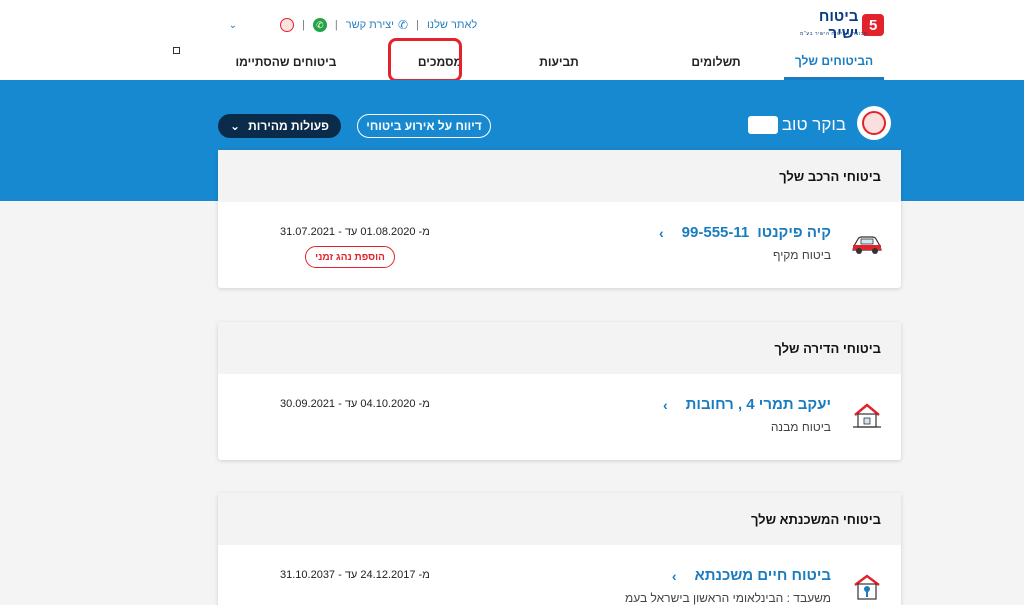 The width and height of the screenshot is (1024, 605). Describe the element at coordinates (403, 25) in the screenshot. I see `phone-icon: ✆` at that location.